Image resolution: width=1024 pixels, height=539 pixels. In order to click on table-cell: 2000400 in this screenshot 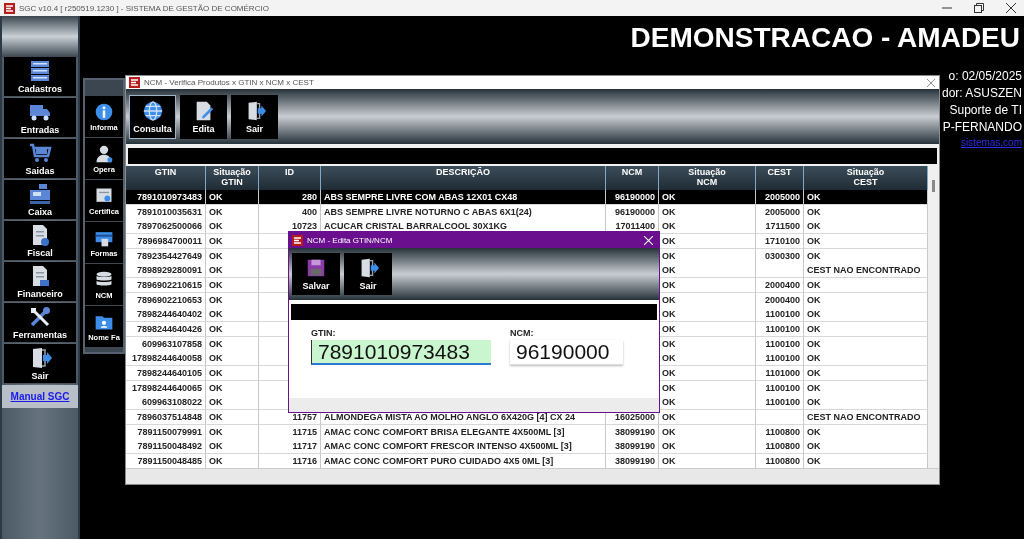, I will do `click(780, 285)`.